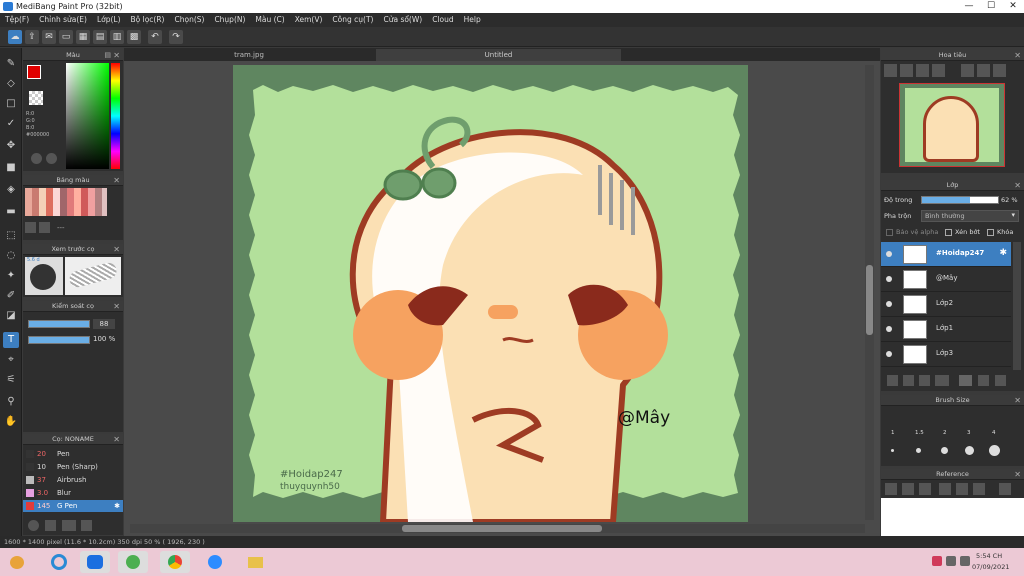 This screenshot has width=1024, height=576. I want to click on hue-slider, so click(115, 116).